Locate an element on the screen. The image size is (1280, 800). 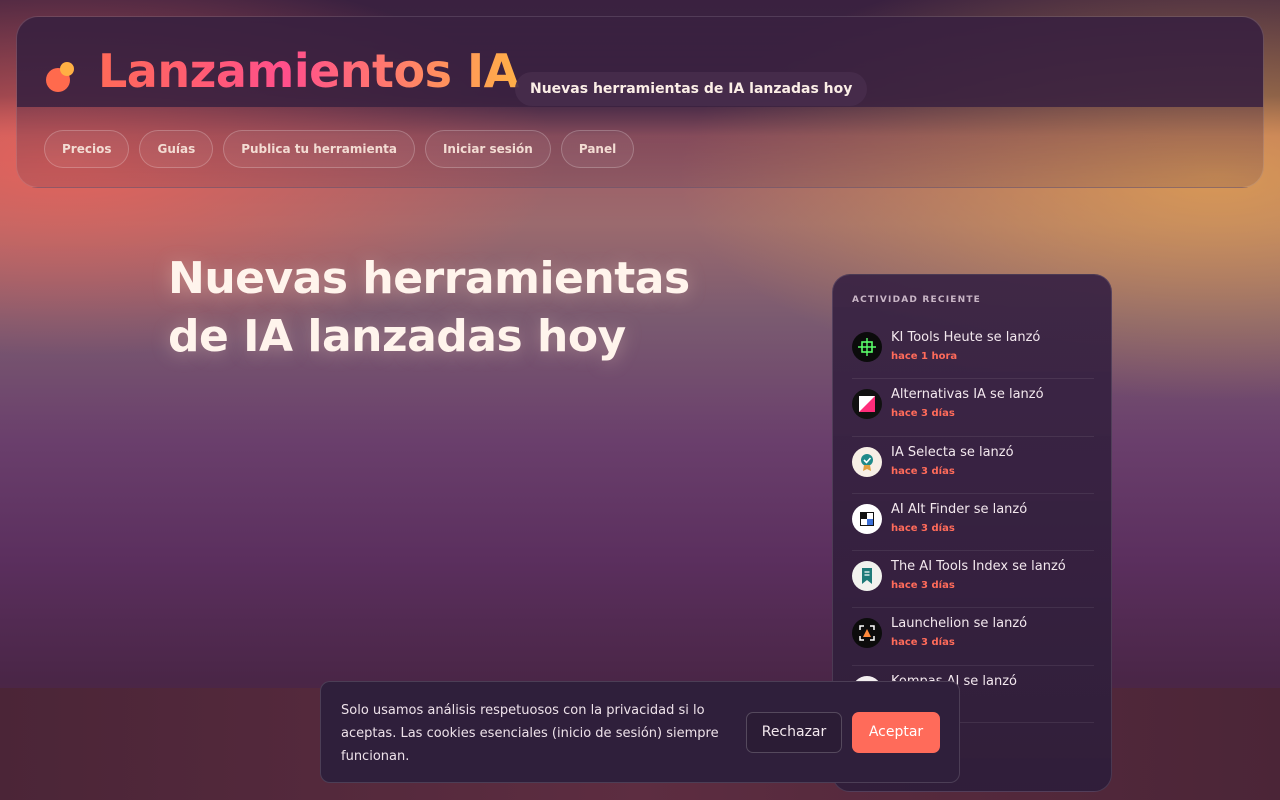
logo-dot-small is located at coordinates (67, 69).